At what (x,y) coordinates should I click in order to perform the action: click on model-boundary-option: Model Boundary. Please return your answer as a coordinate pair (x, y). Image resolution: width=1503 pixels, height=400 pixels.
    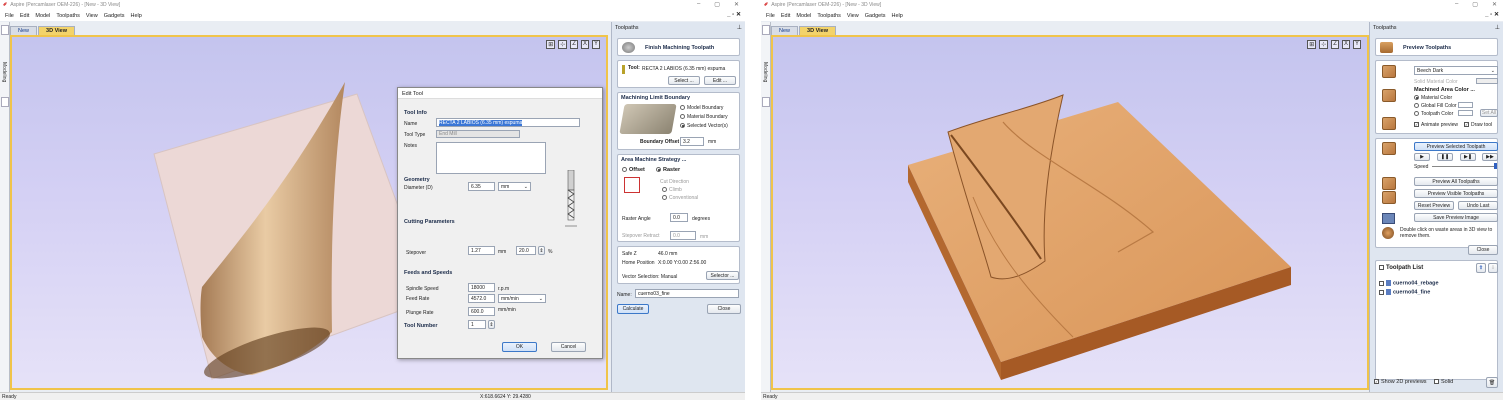
    Looking at the image, I should click on (701, 108).